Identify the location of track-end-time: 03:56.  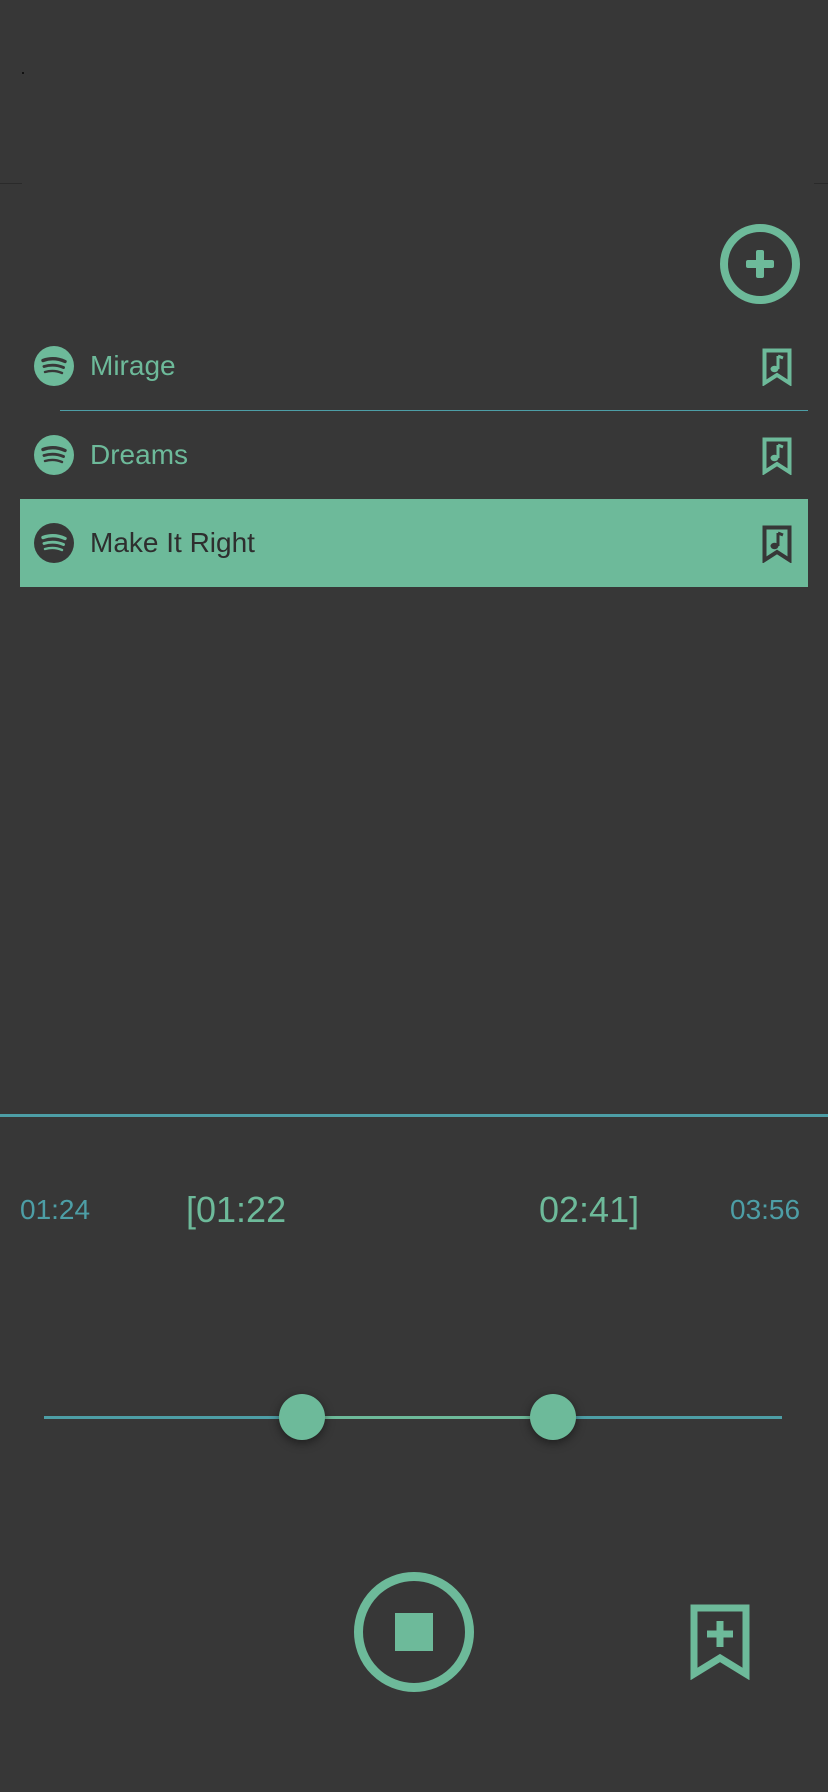
(765, 1209).